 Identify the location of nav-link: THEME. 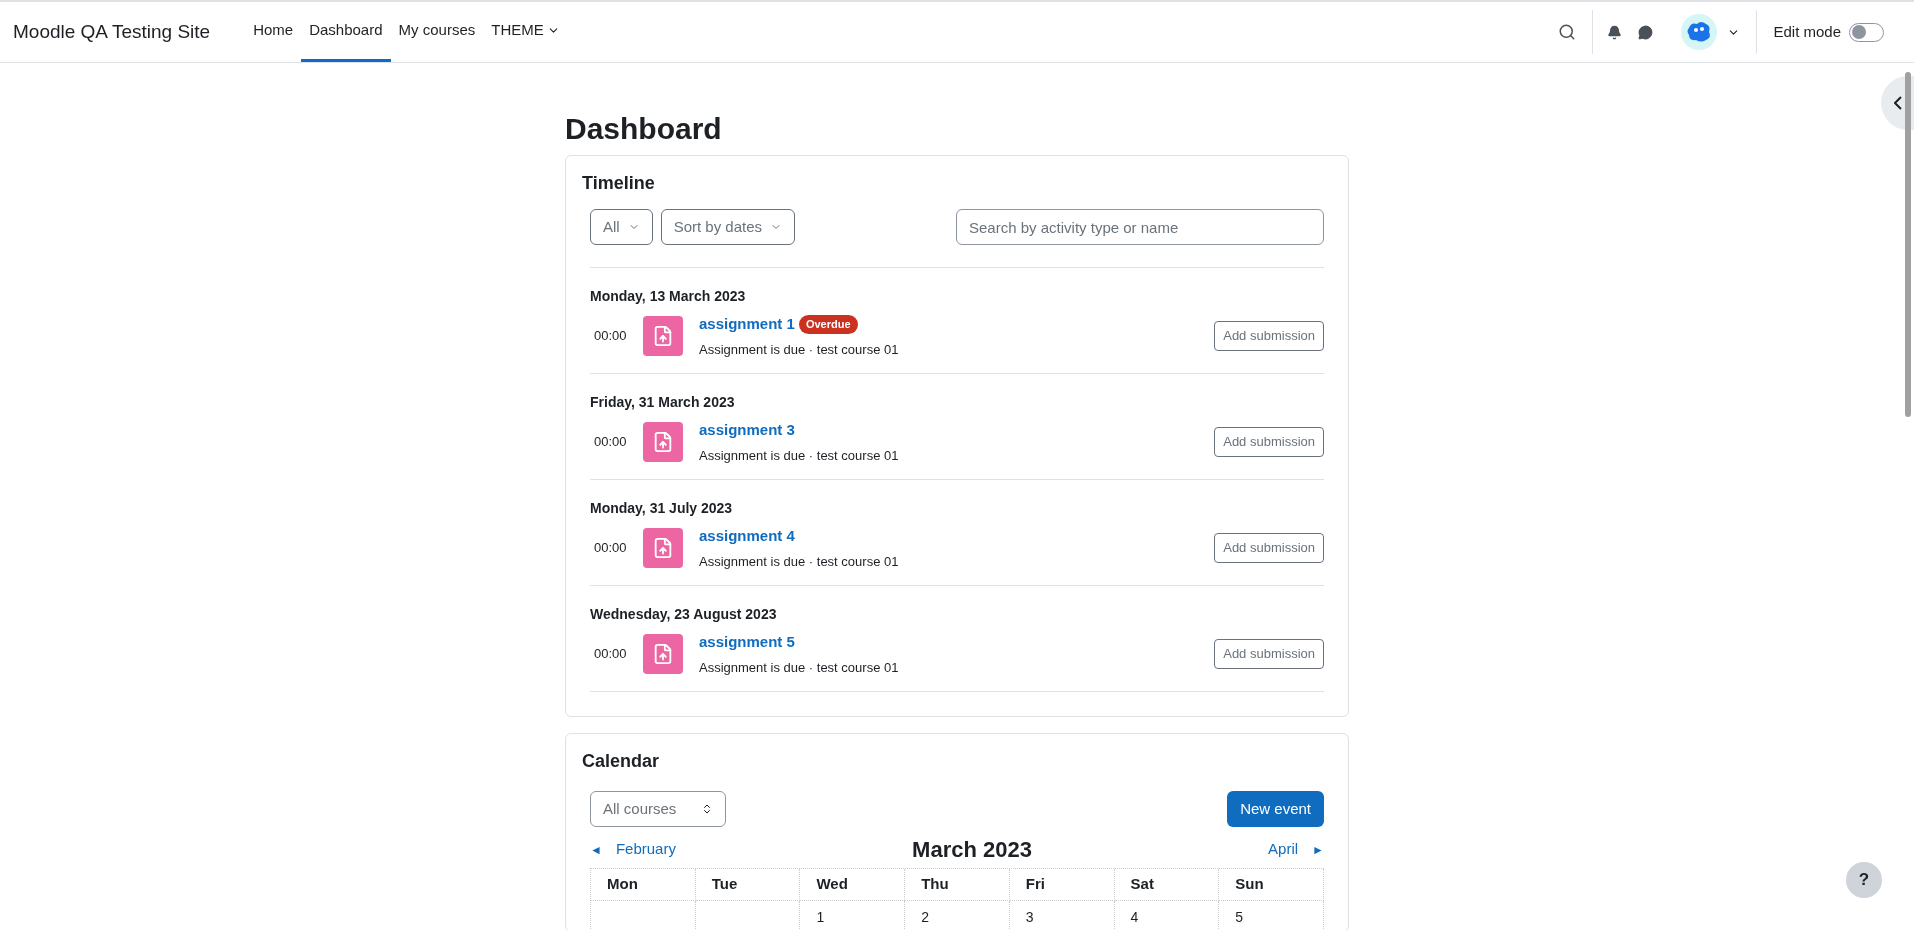
(525, 32).